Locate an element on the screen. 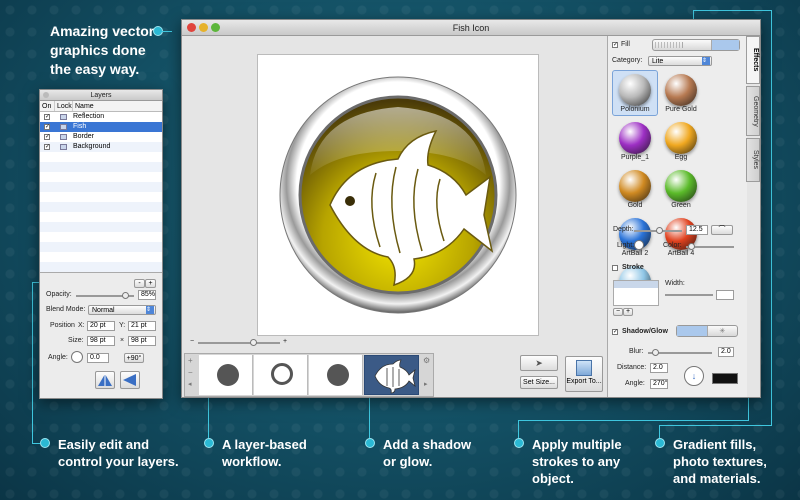 This screenshot has width=800, height=500. layer-thumb-border is located at coordinates (281, 375).